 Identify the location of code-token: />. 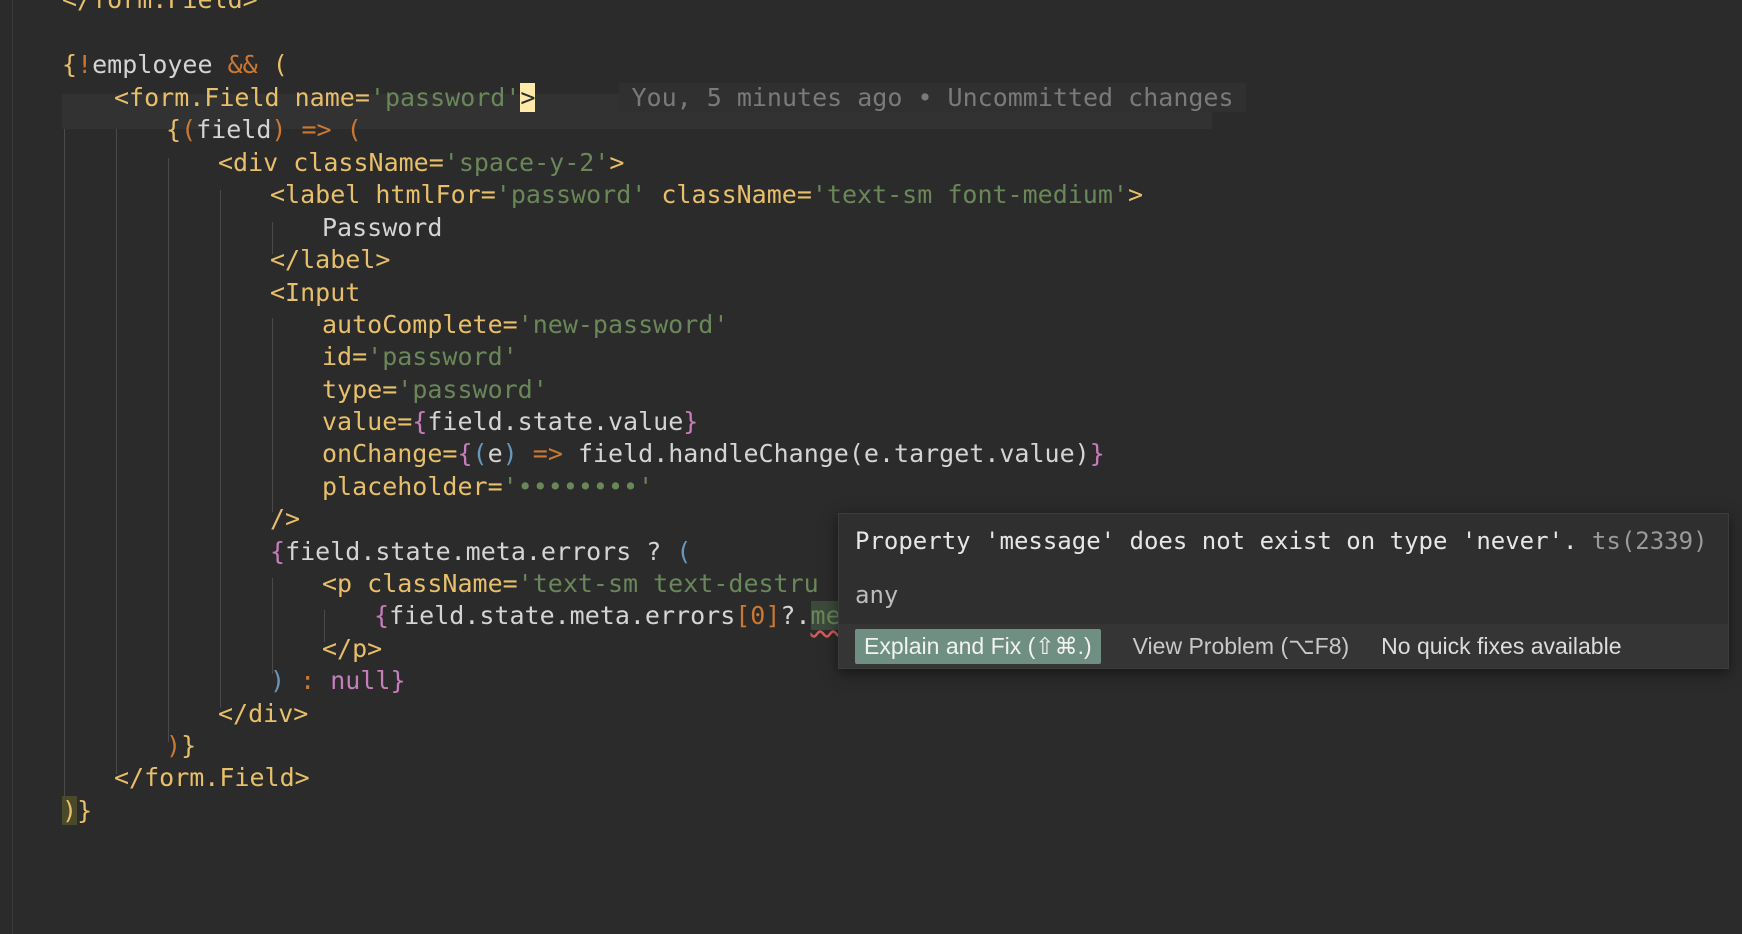
(285, 518).